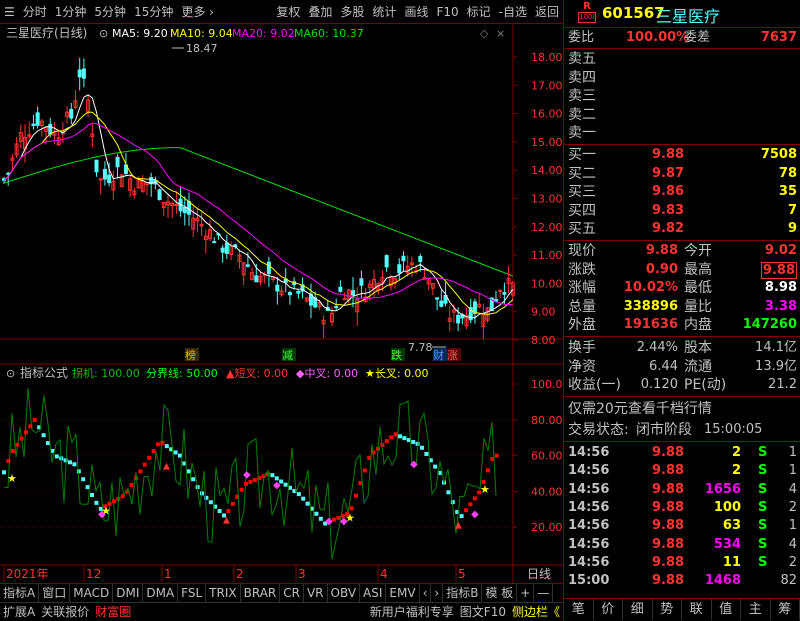 The height and width of the screenshot is (621, 800). Describe the element at coordinates (352, 12) in the screenshot. I see `multi-stock-button: 多股` at that location.